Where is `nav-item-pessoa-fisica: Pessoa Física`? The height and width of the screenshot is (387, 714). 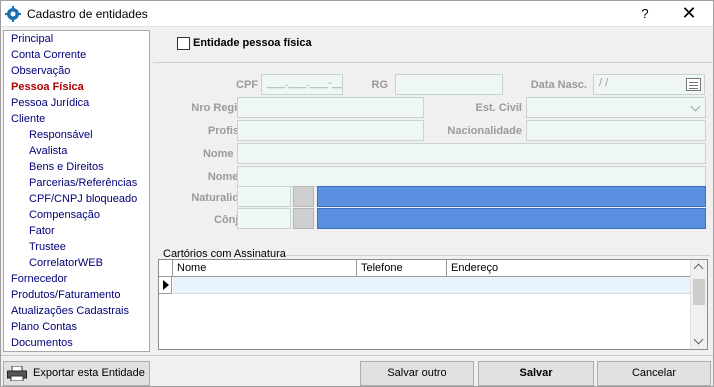 nav-item-pessoa-fisica: Pessoa Física is located at coordinates (47, 88).